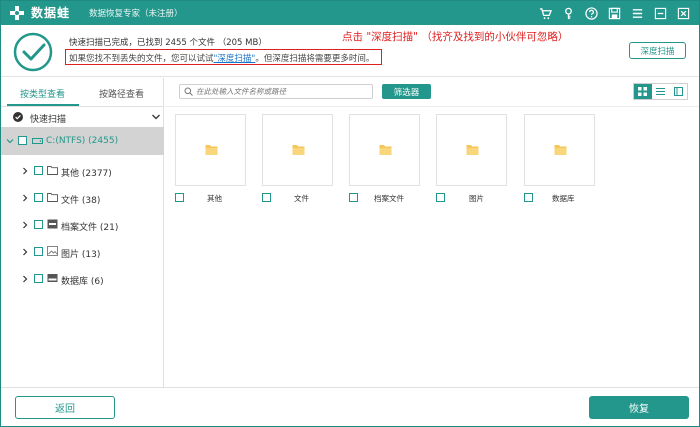 The width and height of the screenshot is (700, 427). I want to click on image-icon, so click(52, 251).